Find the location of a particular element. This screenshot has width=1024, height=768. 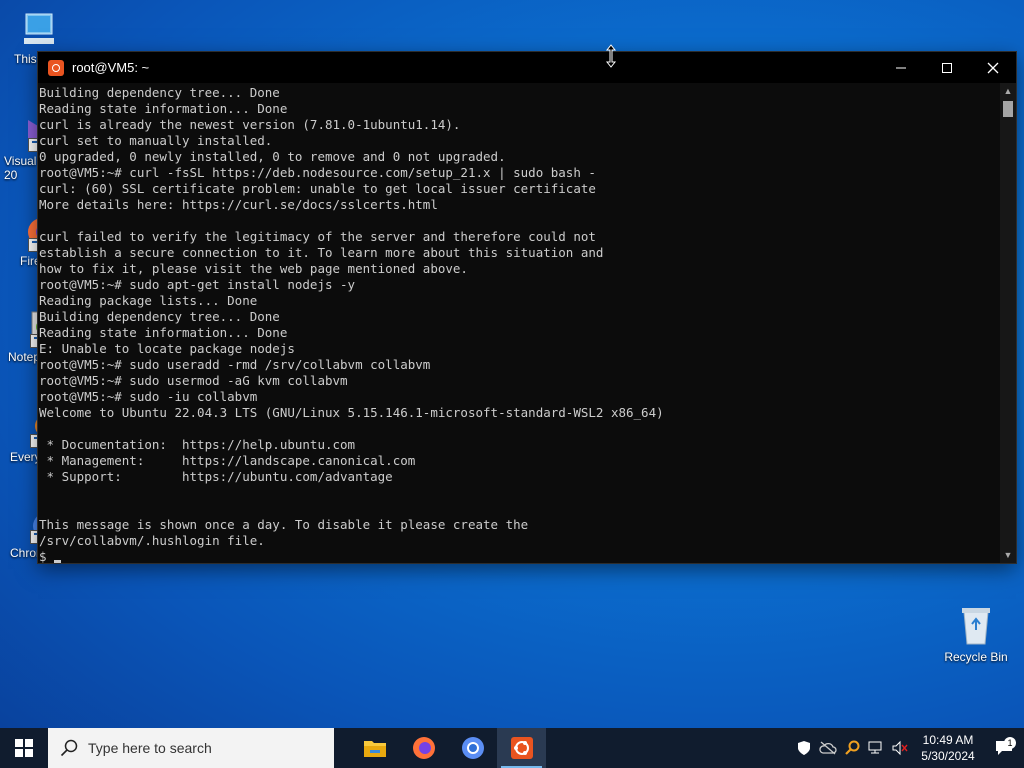

minimize-icon is located at coordinates (901, 67).